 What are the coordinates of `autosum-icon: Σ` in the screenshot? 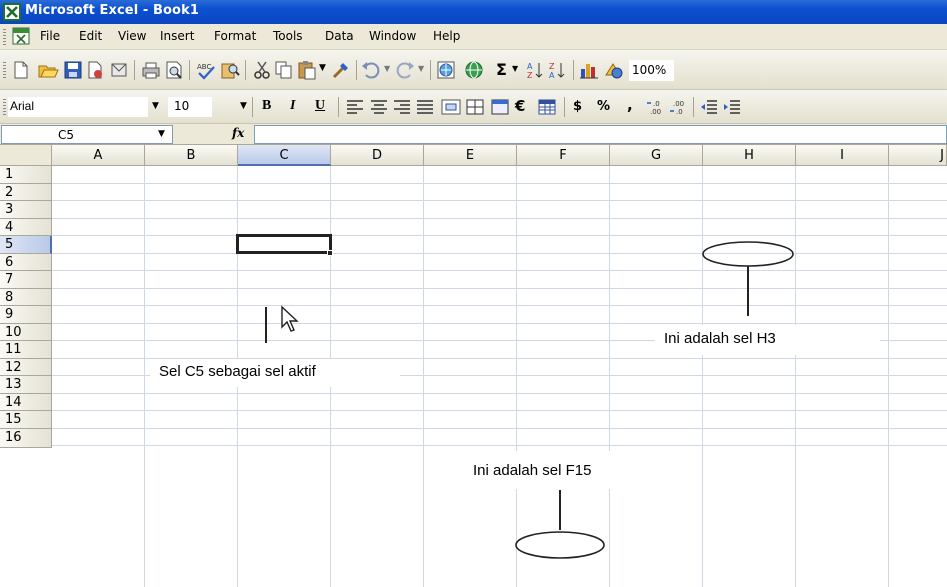 It's located at (501, 69).